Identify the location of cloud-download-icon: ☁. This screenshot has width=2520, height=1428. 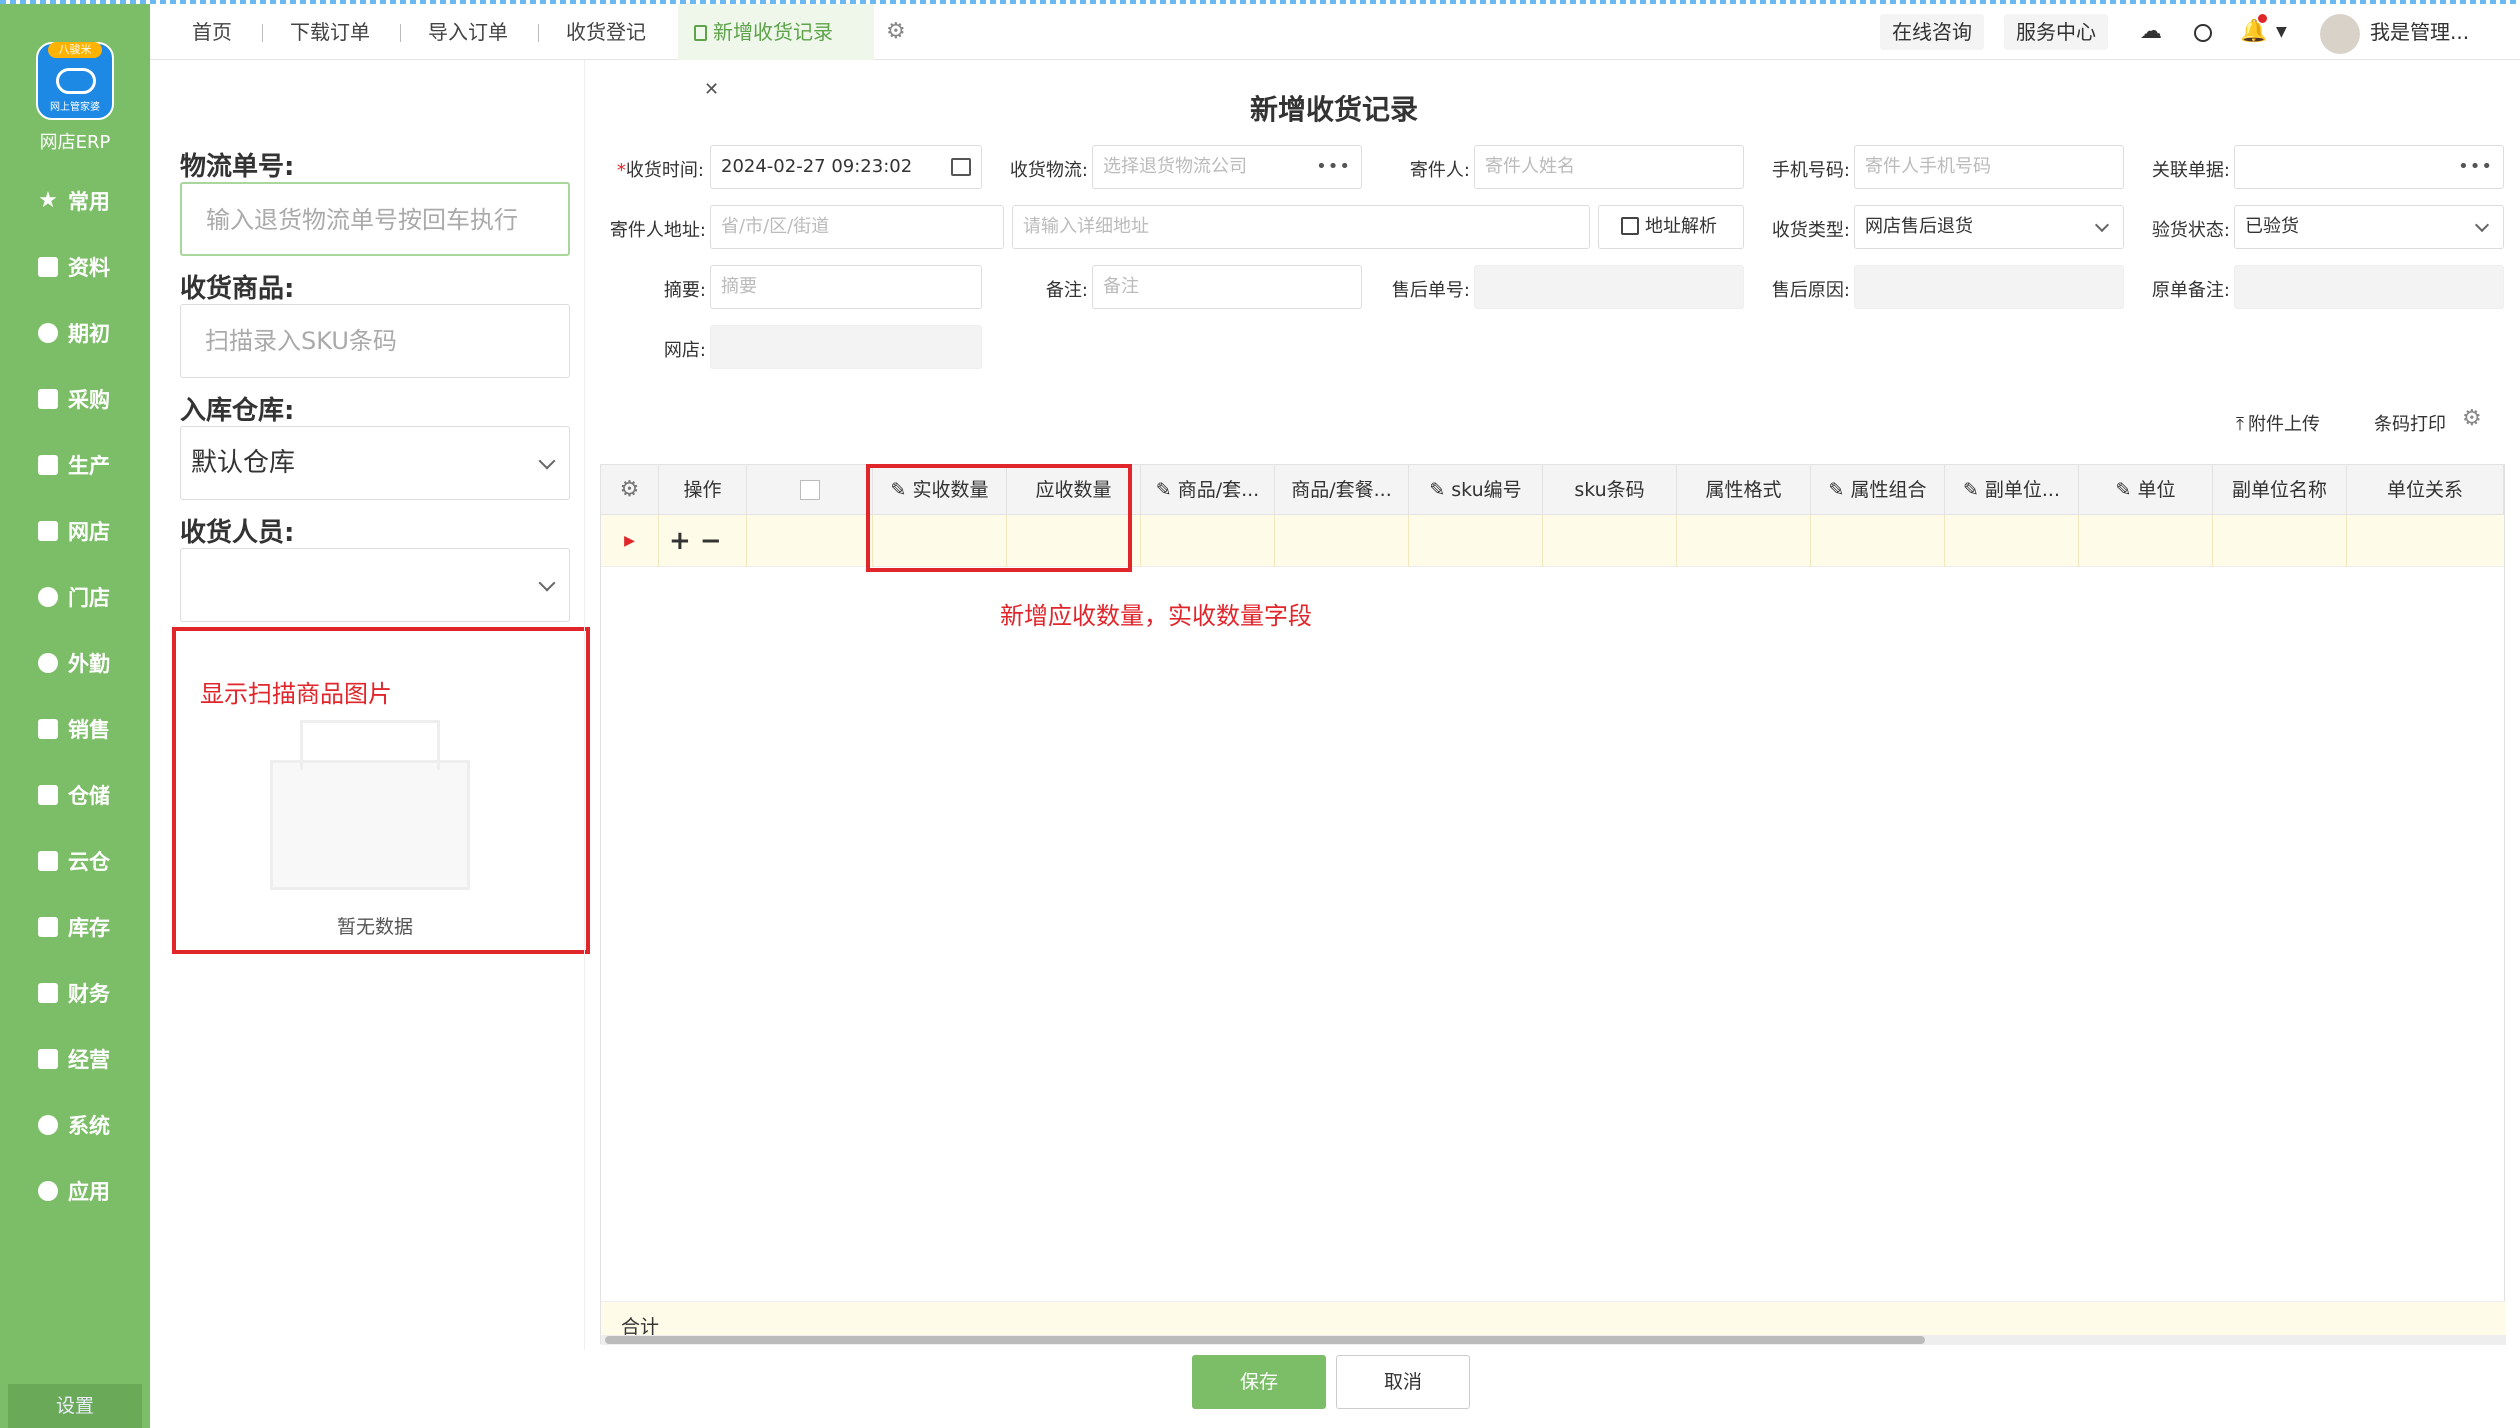
(2151, 32).